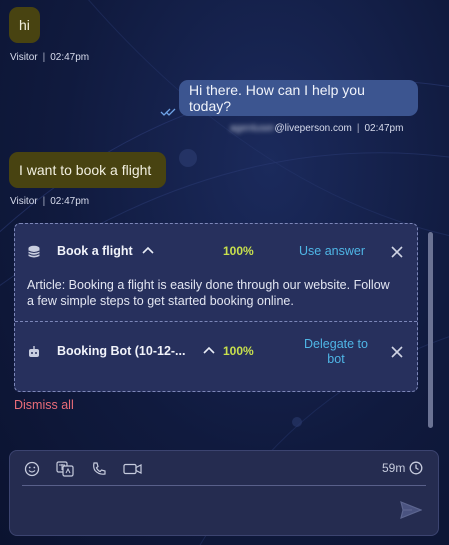 The height and width of the screenshot is (545, 449). I want to click on clock-icon, so click(416, 468).